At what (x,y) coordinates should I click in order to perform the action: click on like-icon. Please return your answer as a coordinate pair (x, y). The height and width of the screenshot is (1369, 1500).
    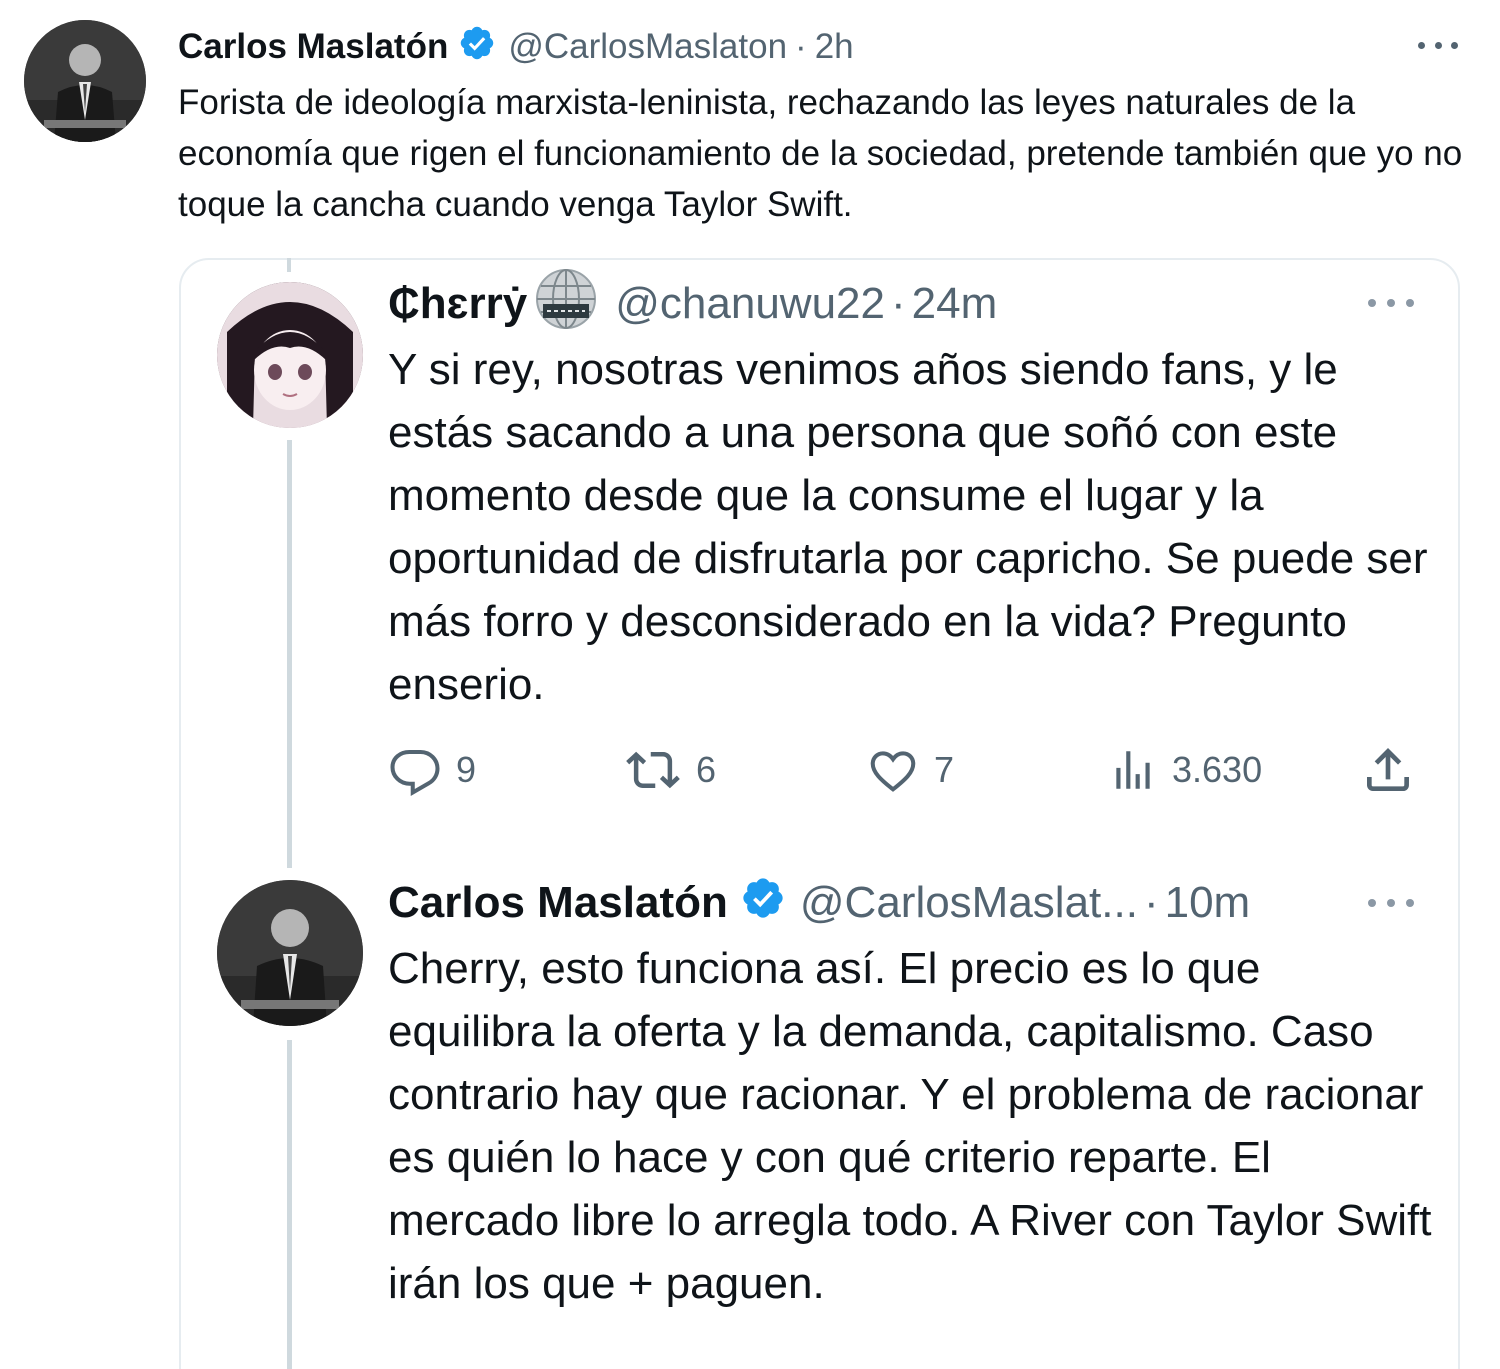
    Looking at the image, I should click on (893, 770).